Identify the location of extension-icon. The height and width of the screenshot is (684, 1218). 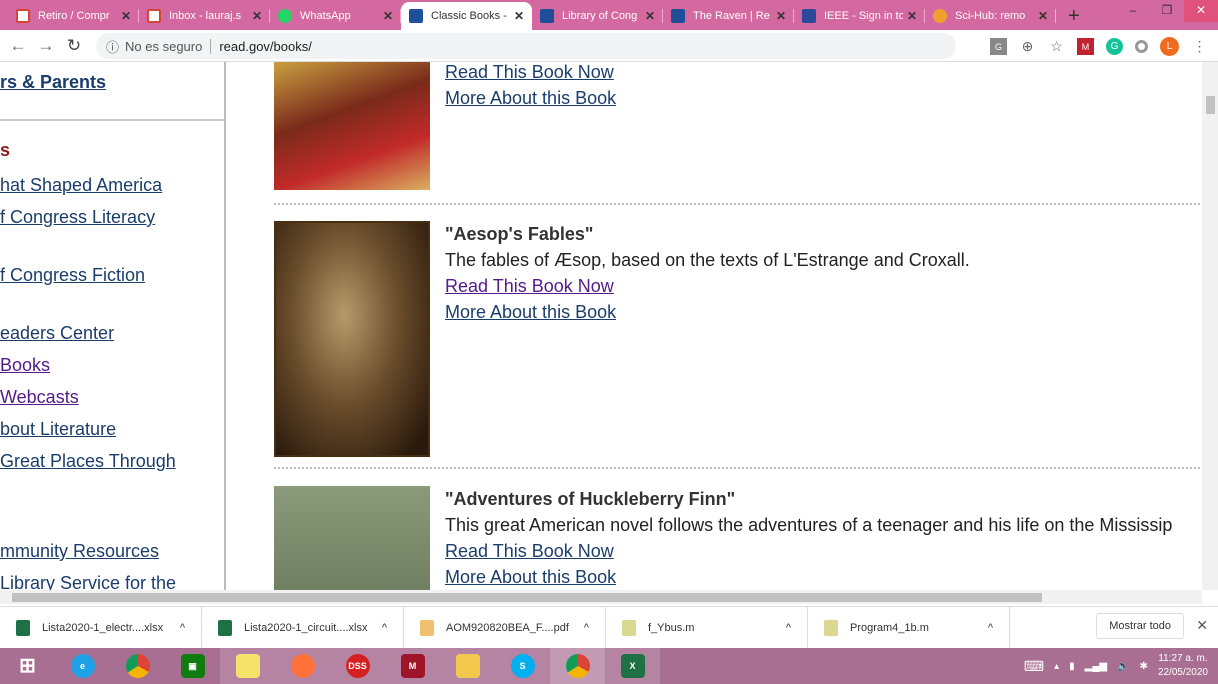
(1141, 46).